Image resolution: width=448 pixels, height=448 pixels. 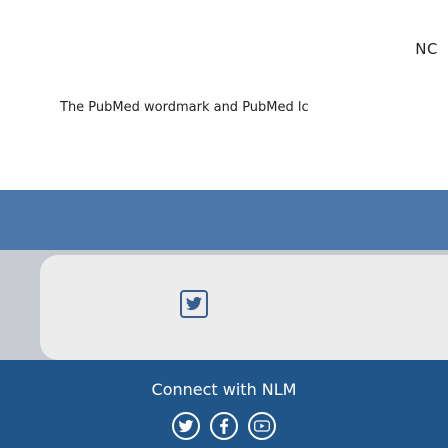 I want to click on youtube-icon, so click(x=262, y=426).